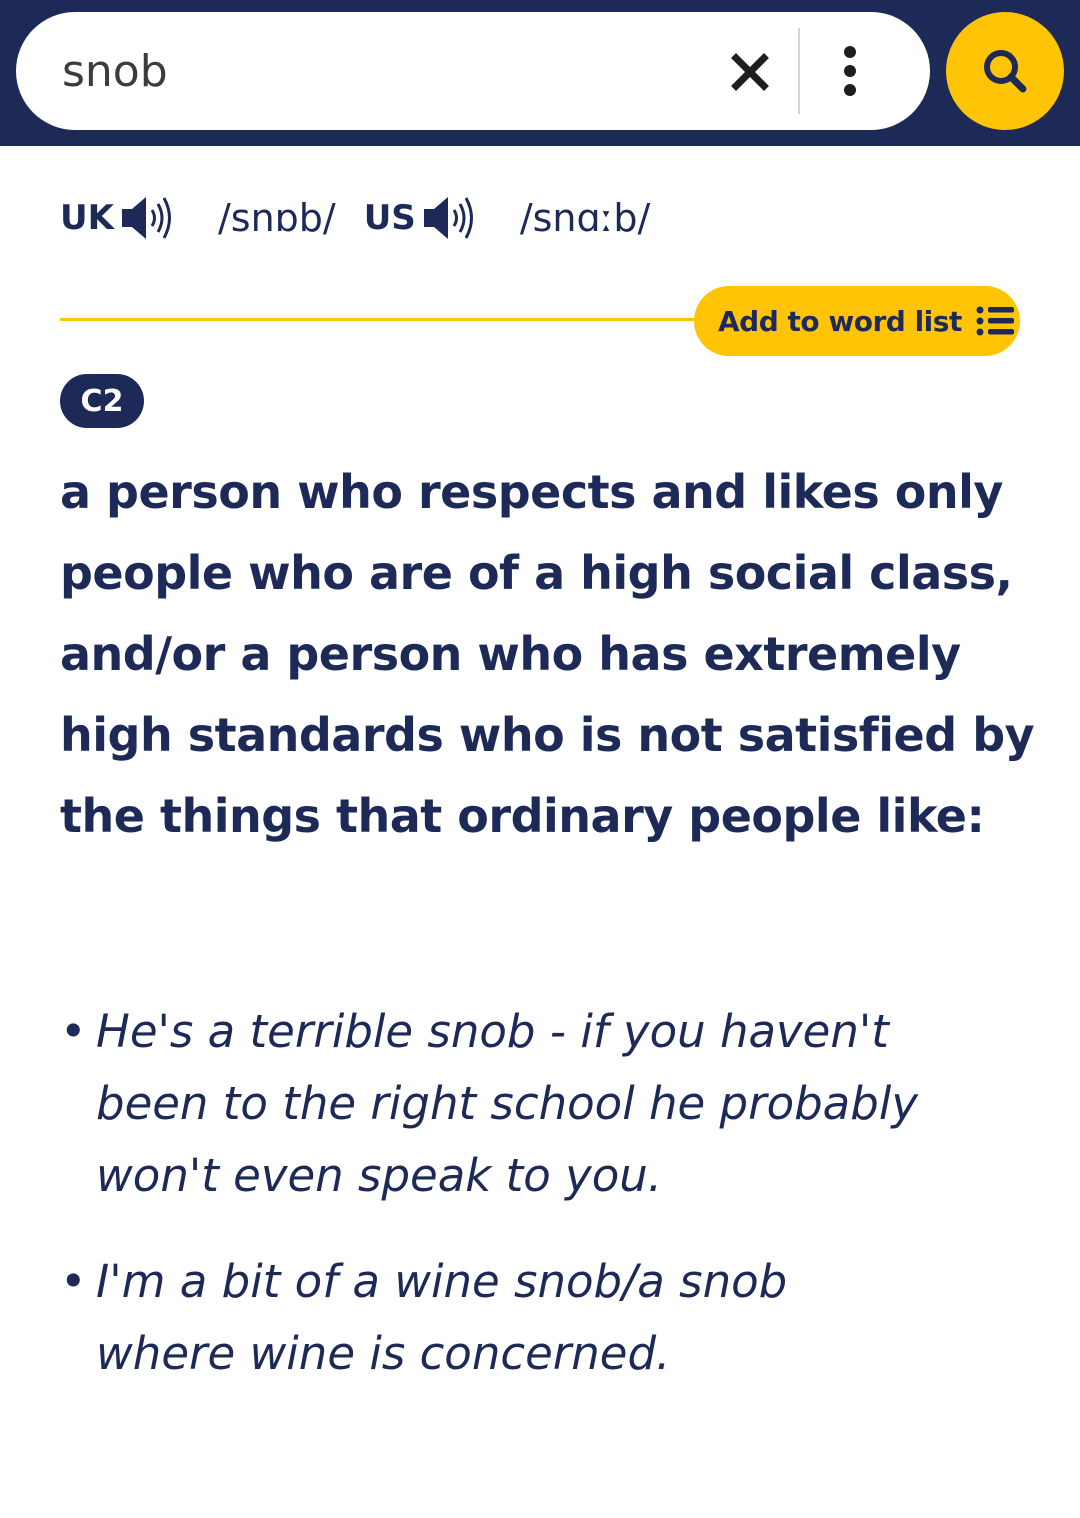 The height and width of the screenshot is (1518, 1080). I want to click on add-to-word-list-button: Add to word list, so click(857, 321).